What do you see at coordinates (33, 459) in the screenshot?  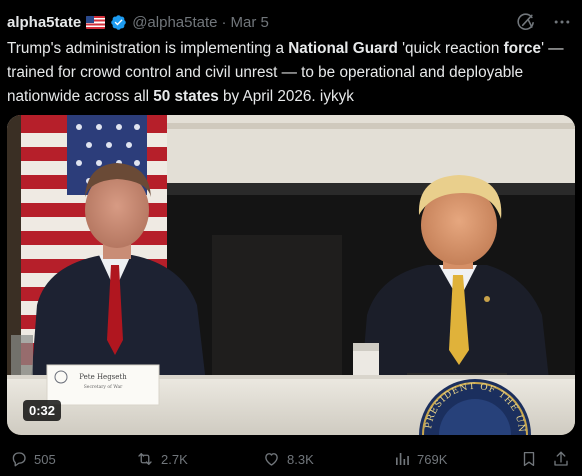 I see `reply-button: 505` at bounding box center [33, 459].